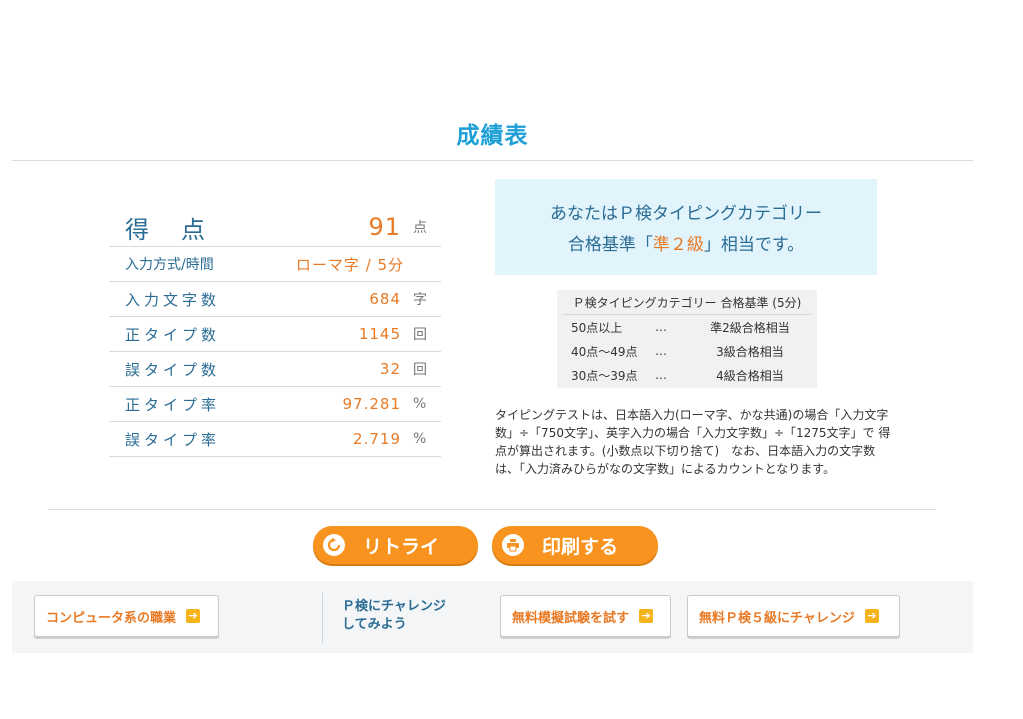  Describe the element at coordinates (750, 375) in the screenshot. I see `criteria-grade: 4級合格相当` at that location.